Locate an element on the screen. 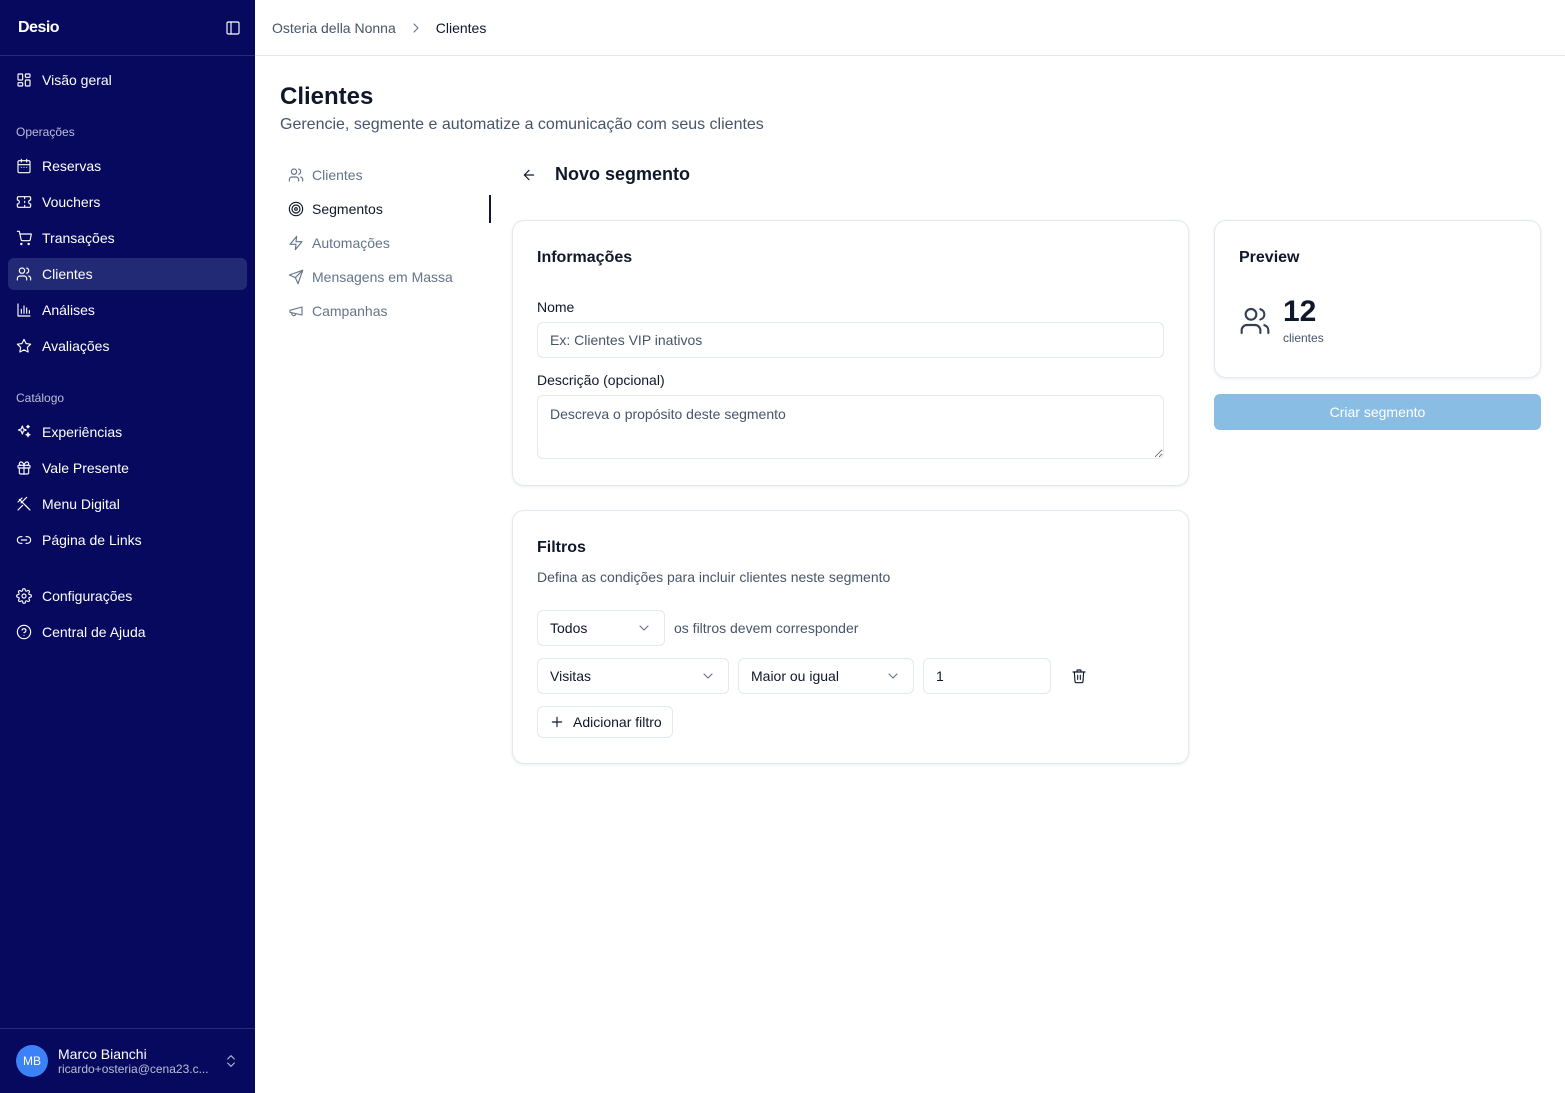  chevrons-up-down-icon is located at coordinates (231, 1061).